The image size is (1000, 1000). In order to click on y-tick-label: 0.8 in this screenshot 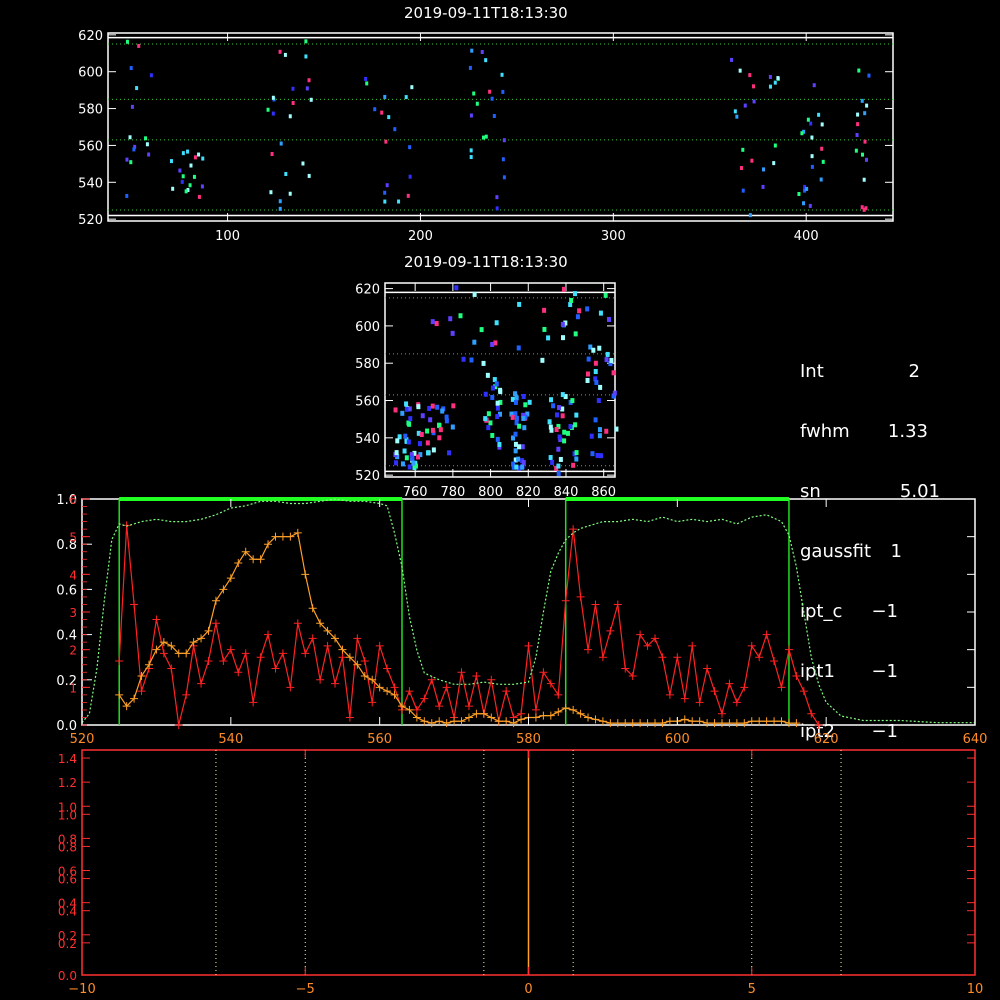, I will do `click(67, 839)`.